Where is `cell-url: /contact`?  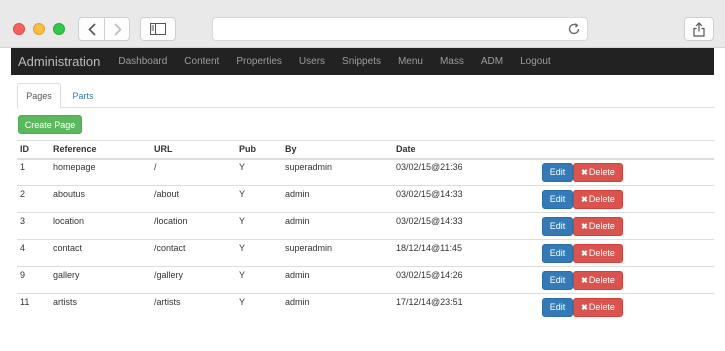
cell-url: /contact is located at coordinates (193, 253).